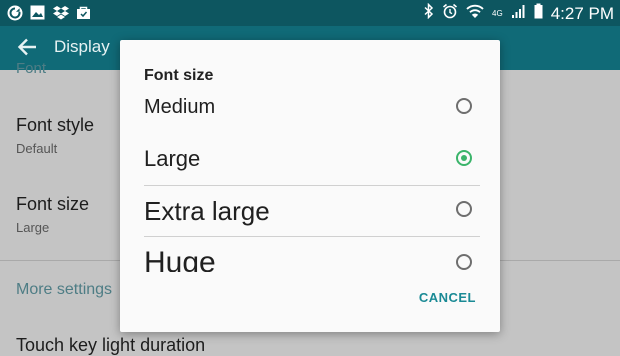 The image size is (620, 356). I want to click on bag-icon, so click(83, 12).